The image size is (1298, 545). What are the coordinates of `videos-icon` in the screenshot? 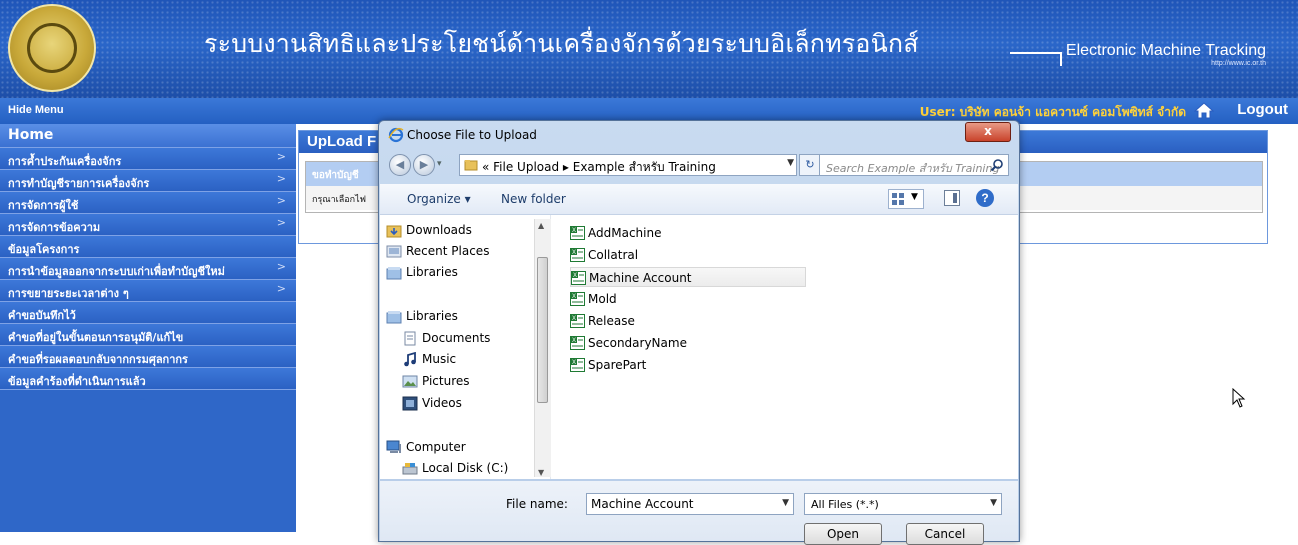 It's located at (410, 403).